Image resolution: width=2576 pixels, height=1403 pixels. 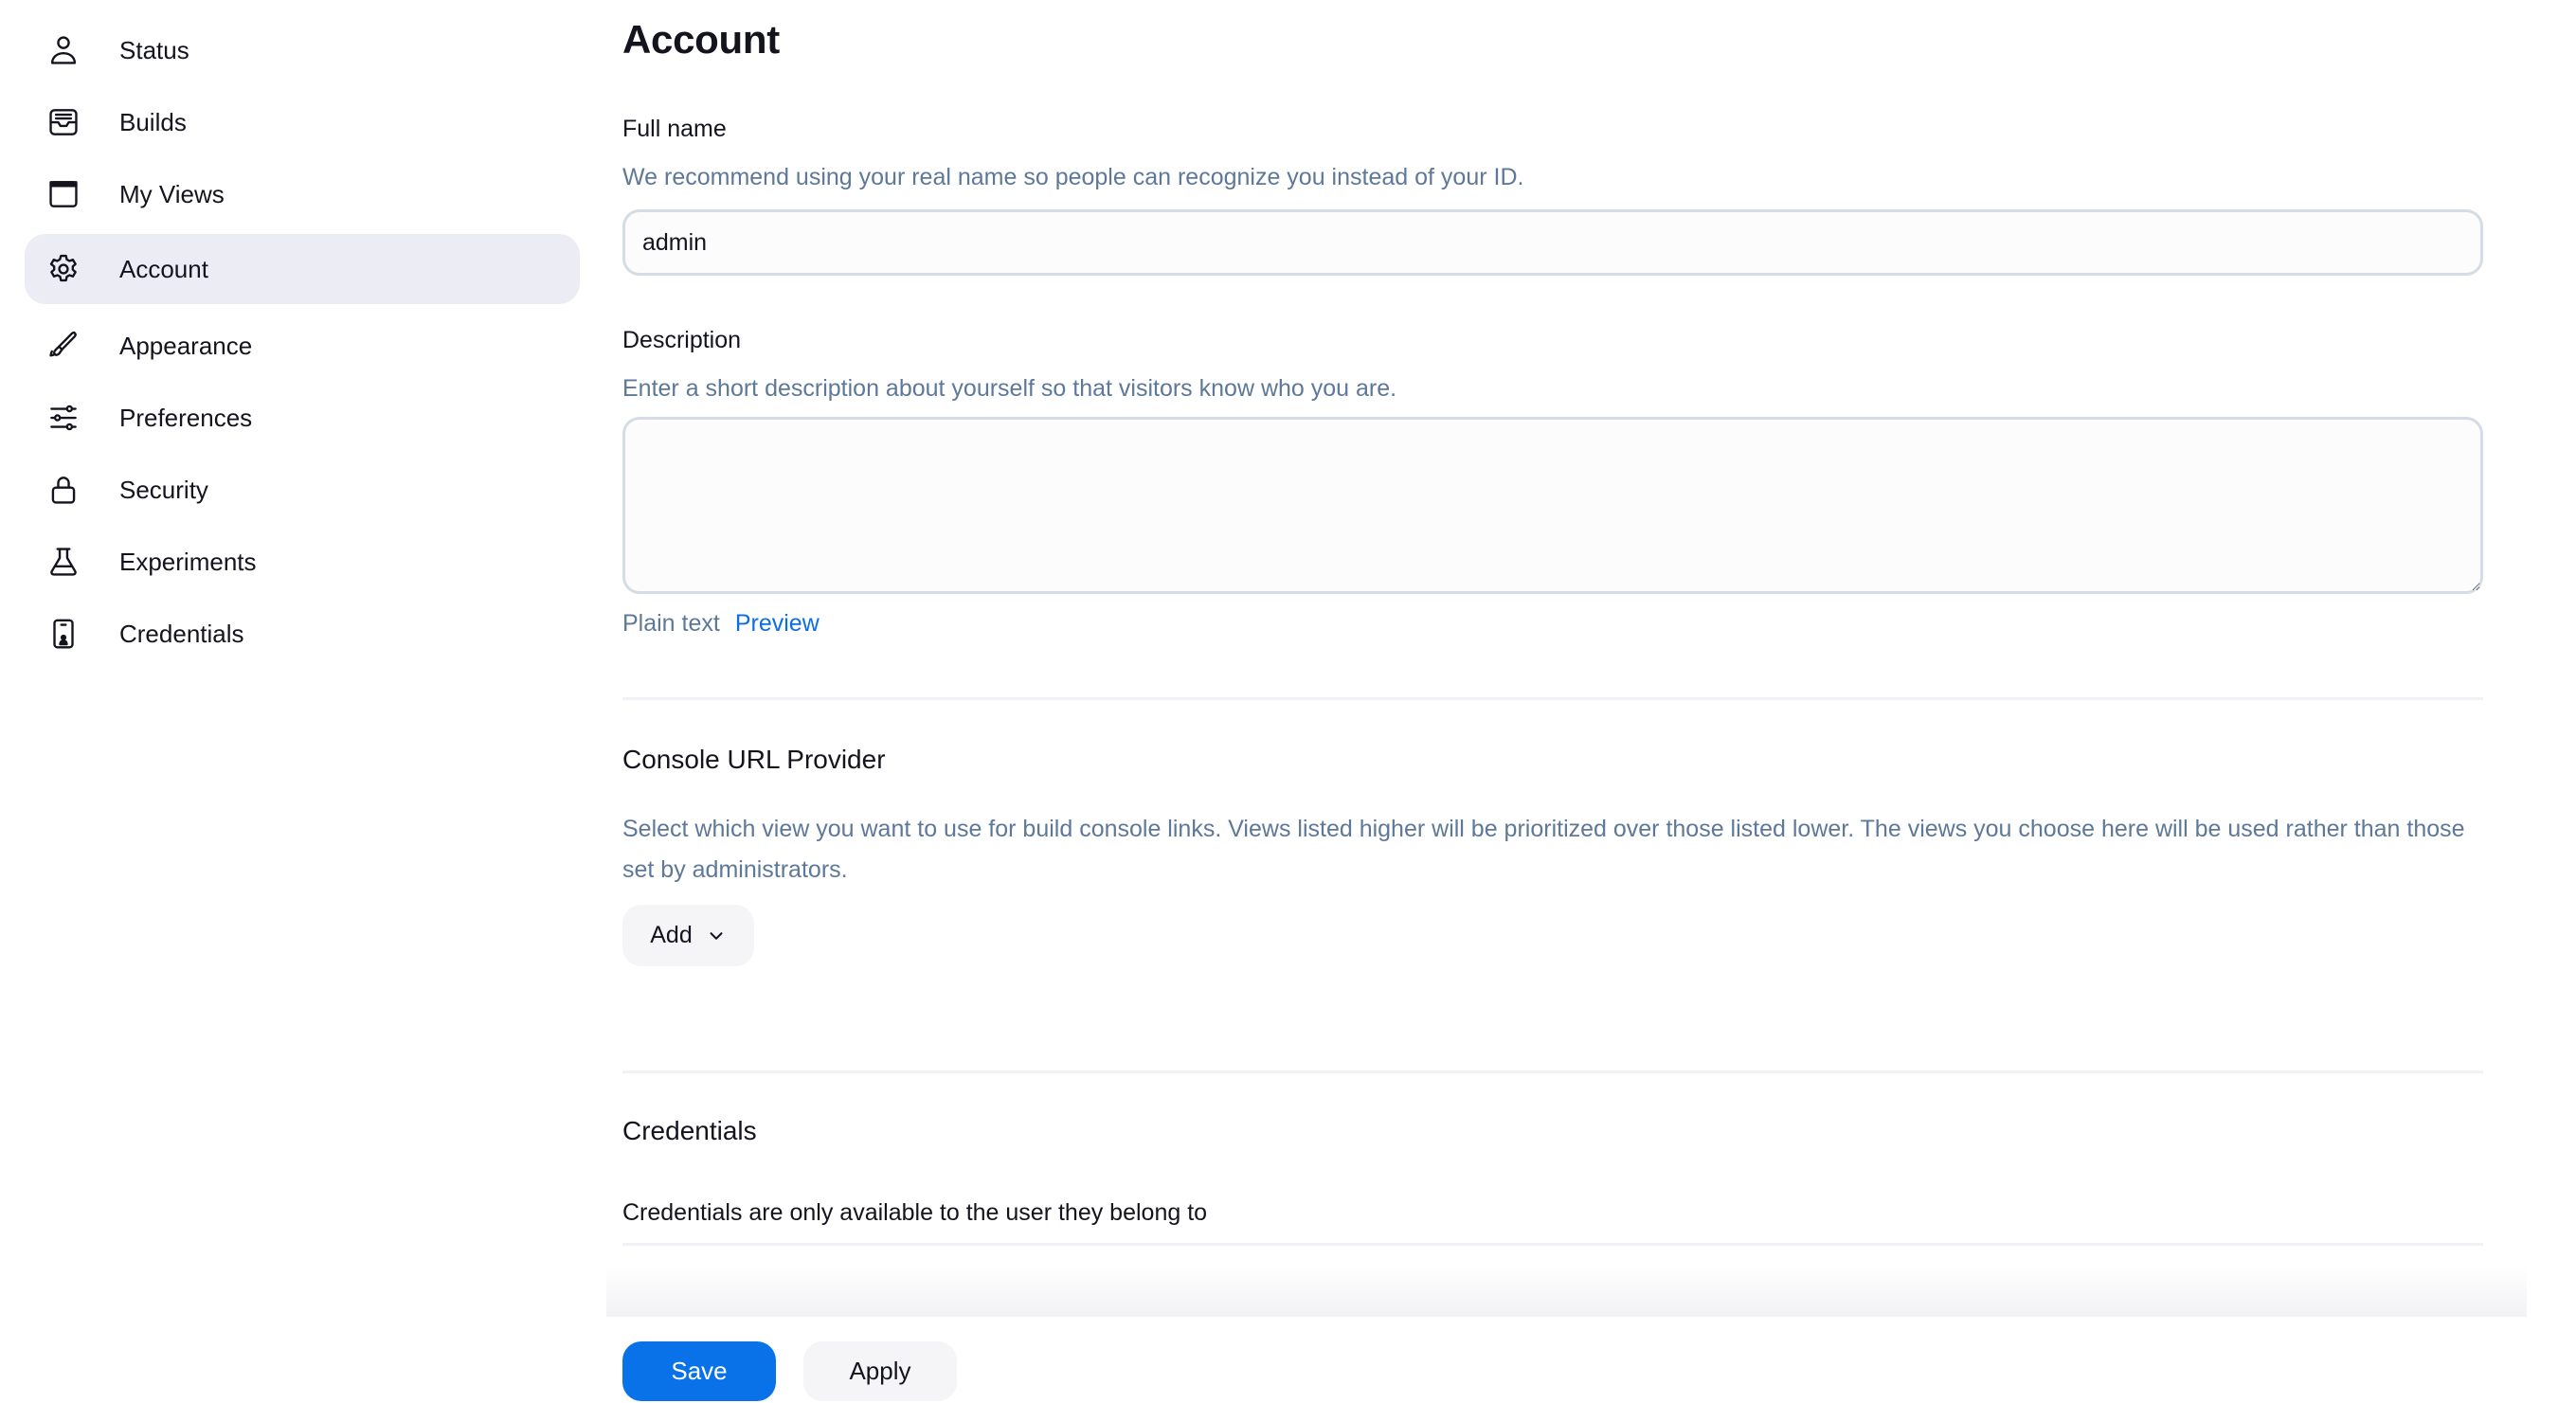 What do you see at coordinates (181, 633) in the screenshot?
I see `sidebar-item-label: Credentials` at bounding box center [181, 633].